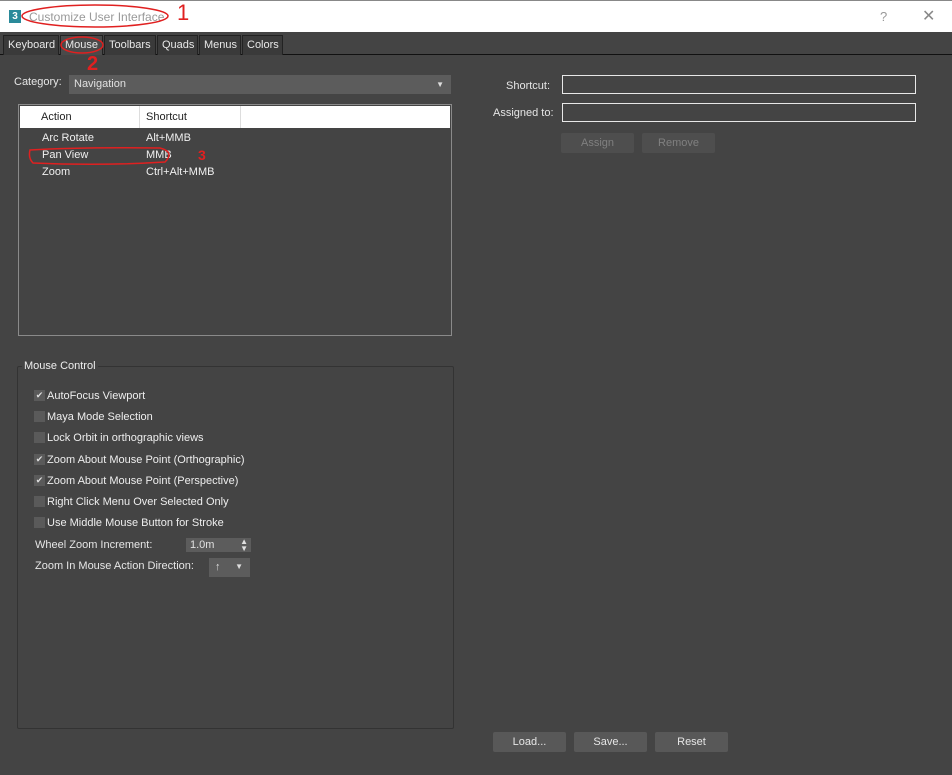  What do you see at coordinates (177, 45) in the screenshot?
I see `tab-quads: Quads` at bounding box center [177, 45].